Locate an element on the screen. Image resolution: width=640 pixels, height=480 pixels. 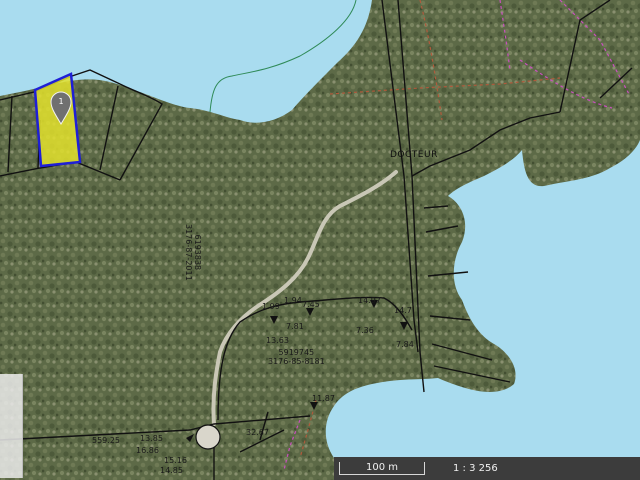
dim-label: 7.81 is located at coordinates (295, 326).